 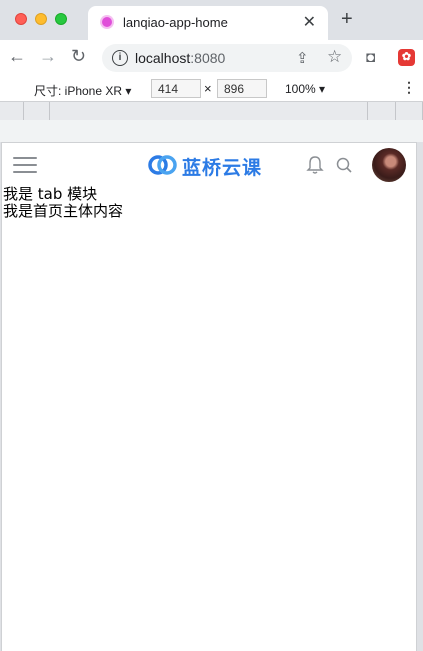 What do you see at coordinates (17, 56) in the screenshot?
I see `back-icon: ←` at bounding box center [17, 56].